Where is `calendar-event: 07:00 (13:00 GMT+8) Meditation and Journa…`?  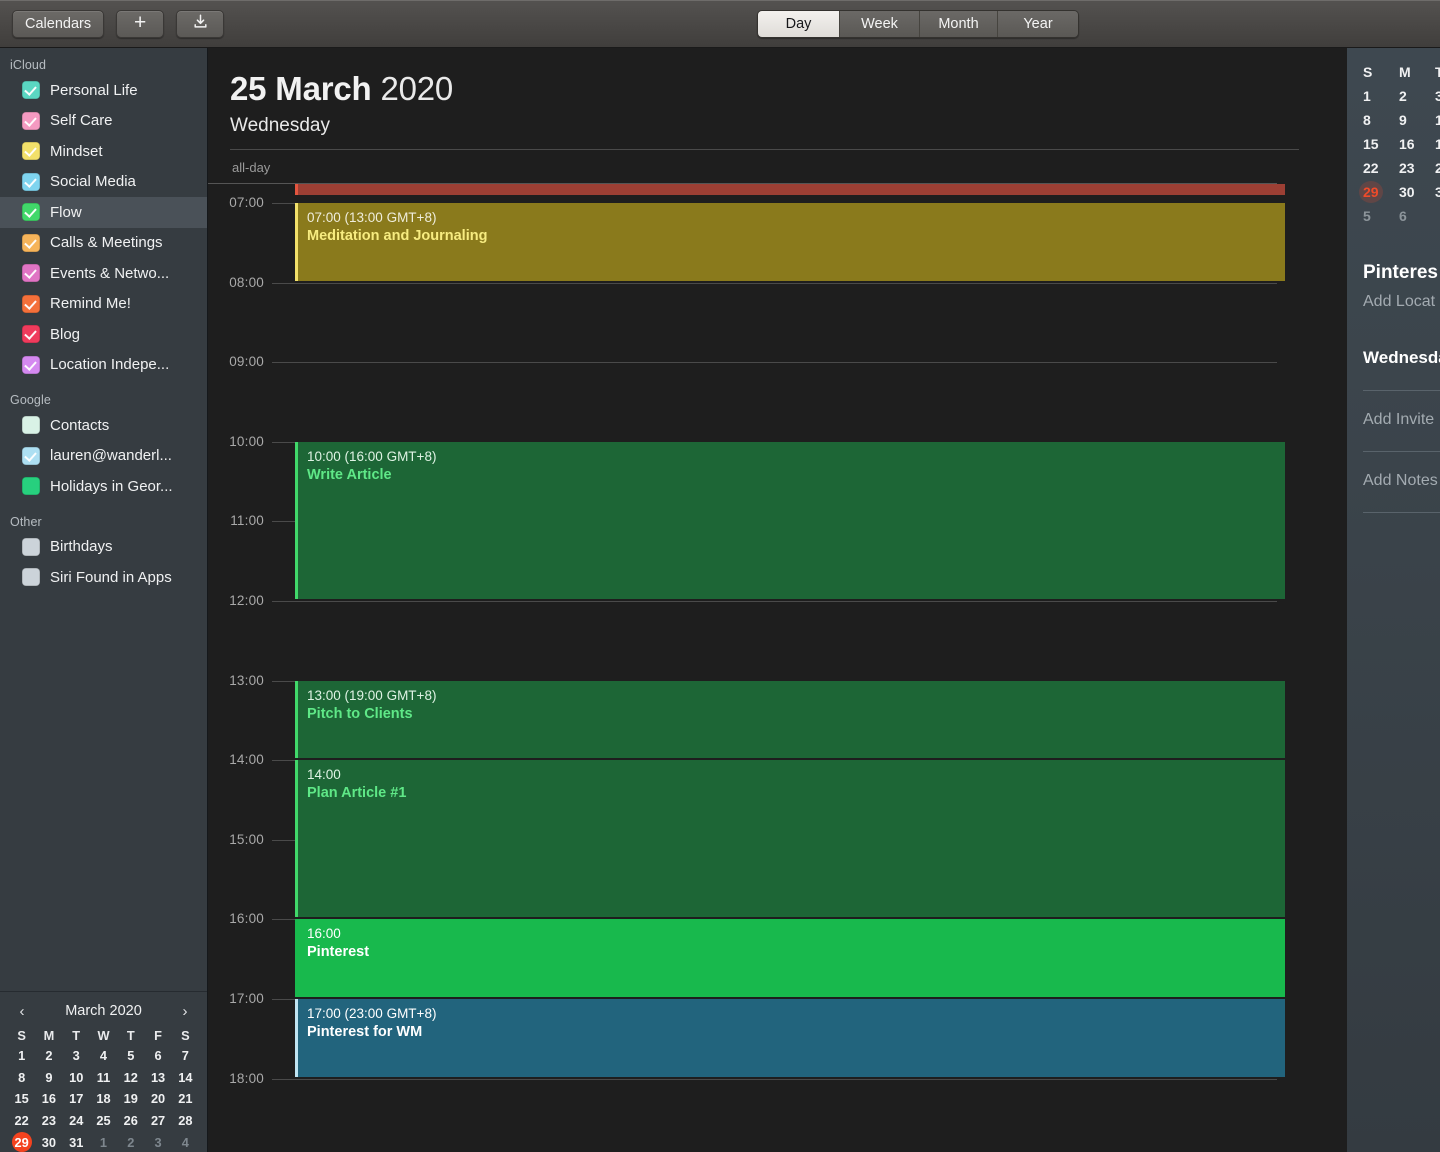
calendar-event: 07:00 (13:00 GMT+8) Meditation and Journa… is located at coordinates (790, 242).